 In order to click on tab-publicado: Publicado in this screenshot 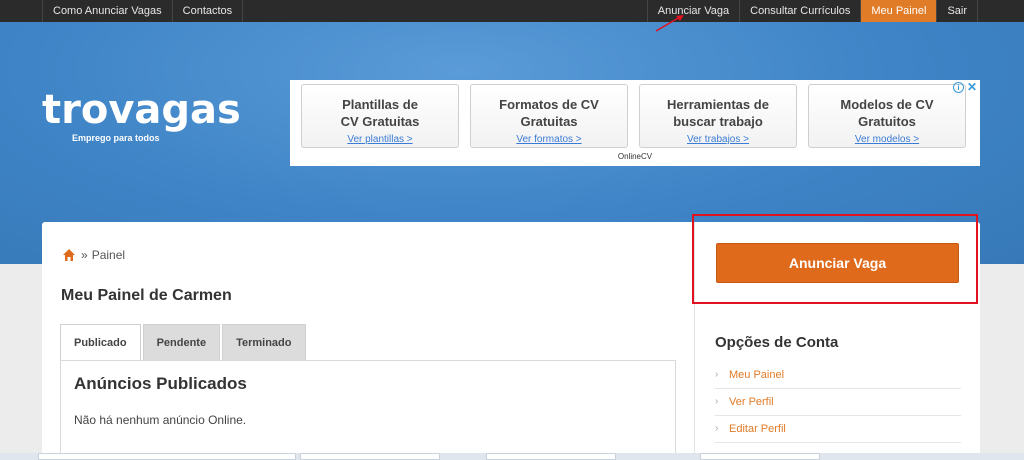, I will do `click(100, 342)`.